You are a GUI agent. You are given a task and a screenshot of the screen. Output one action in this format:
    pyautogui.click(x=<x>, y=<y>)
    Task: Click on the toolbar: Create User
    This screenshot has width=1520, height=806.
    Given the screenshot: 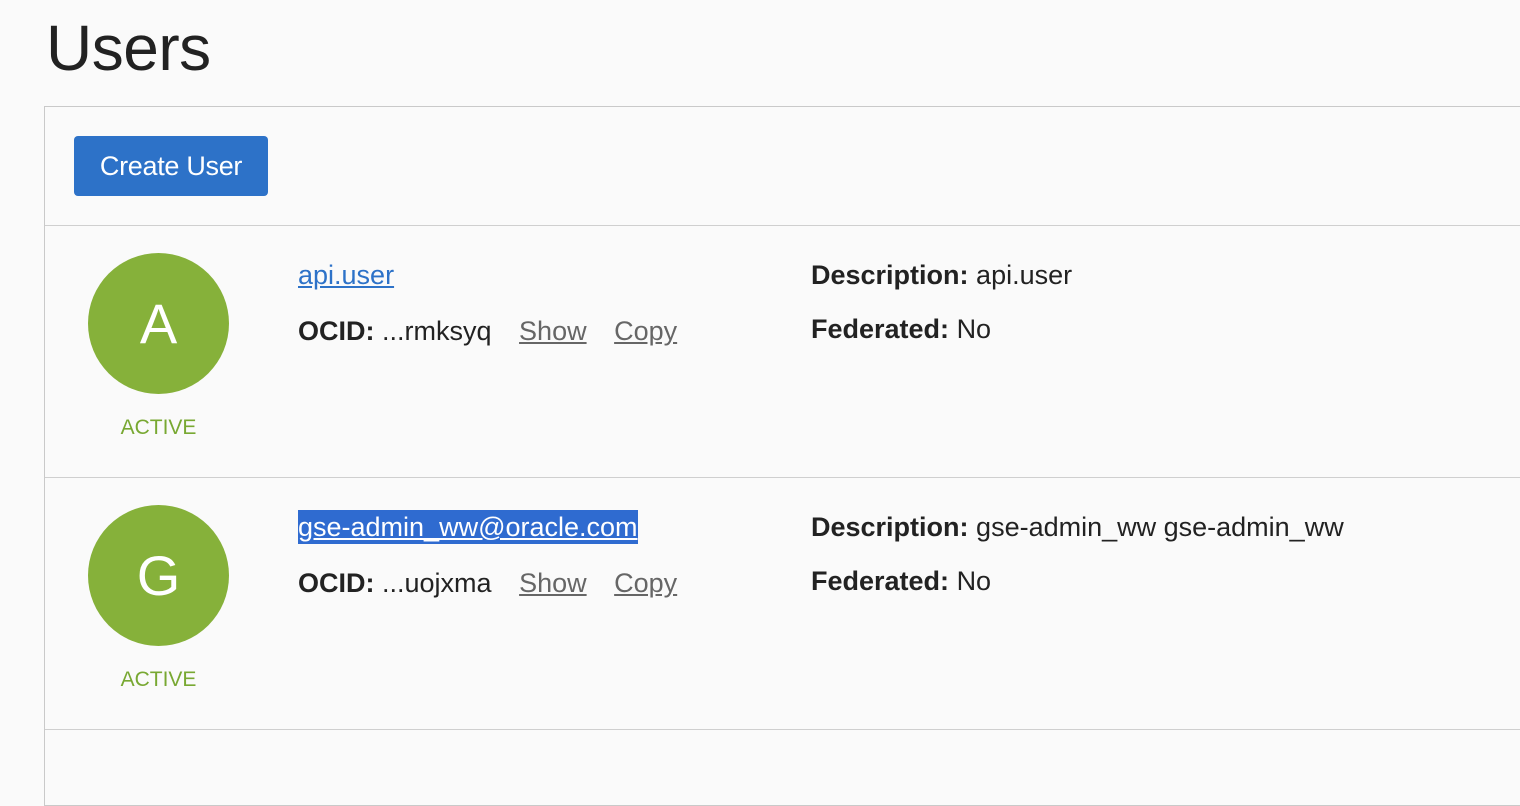 What is the action you would take?
    pyautogui.click(x=782, y=166)
    